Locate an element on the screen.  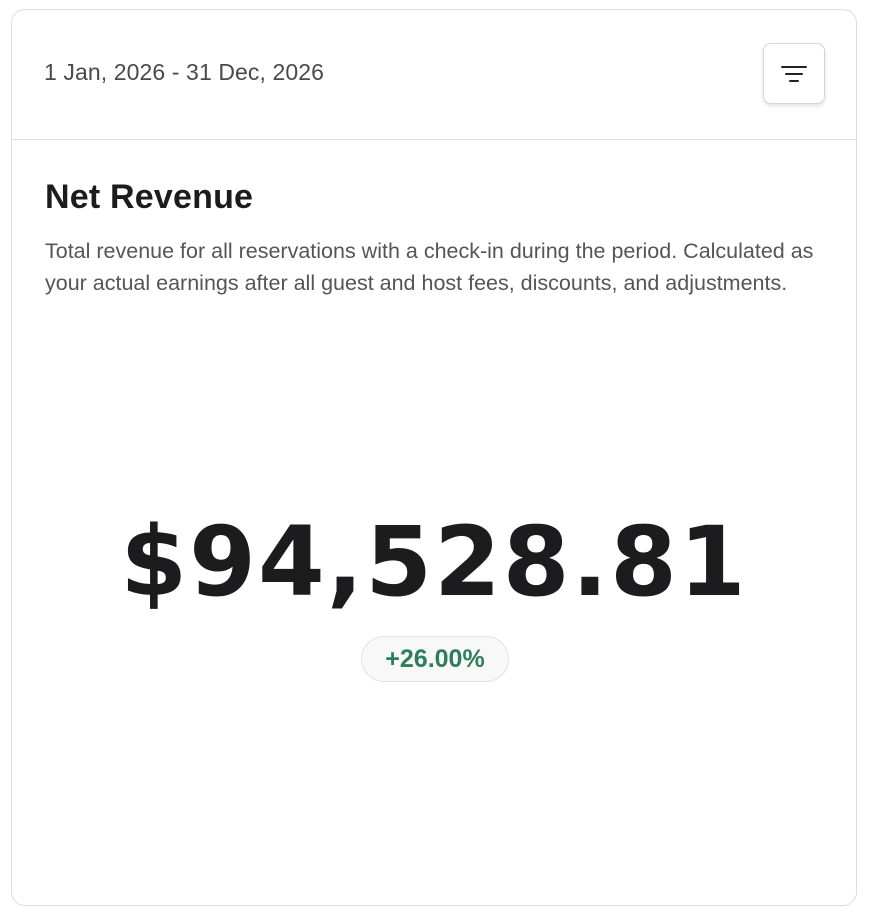
filter-button is located at coordinates (794, 73).